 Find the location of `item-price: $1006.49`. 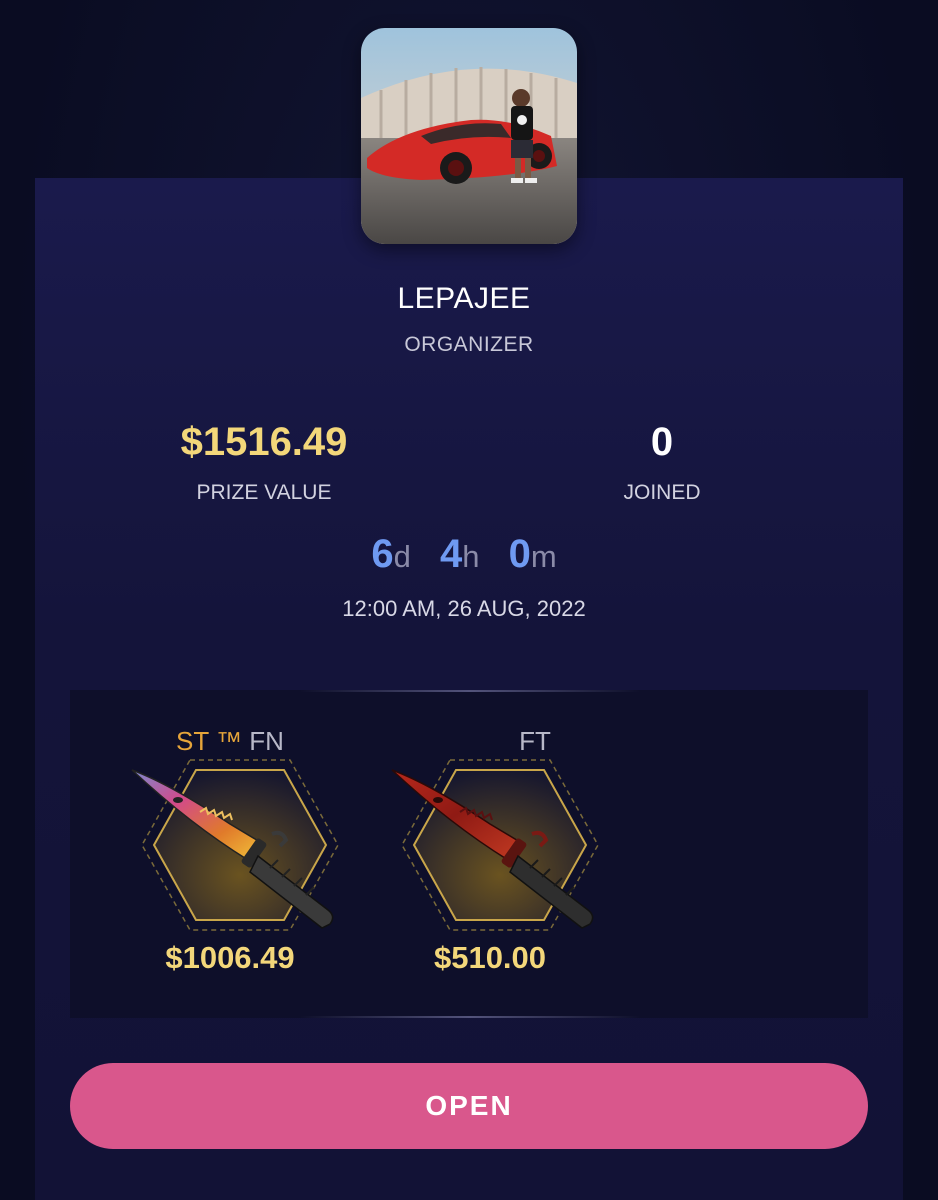

item-price: $1006.49 is located at coordinates (230, 957).